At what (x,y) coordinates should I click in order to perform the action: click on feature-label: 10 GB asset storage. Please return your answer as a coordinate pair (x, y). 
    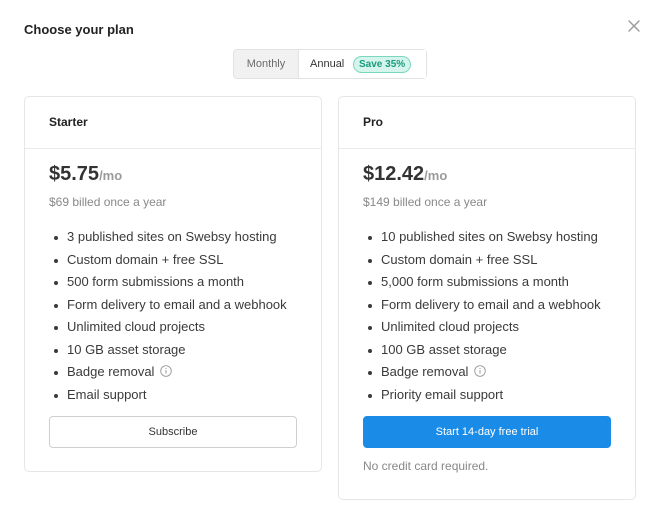
    Looking at the image, I should click on (126, 349).